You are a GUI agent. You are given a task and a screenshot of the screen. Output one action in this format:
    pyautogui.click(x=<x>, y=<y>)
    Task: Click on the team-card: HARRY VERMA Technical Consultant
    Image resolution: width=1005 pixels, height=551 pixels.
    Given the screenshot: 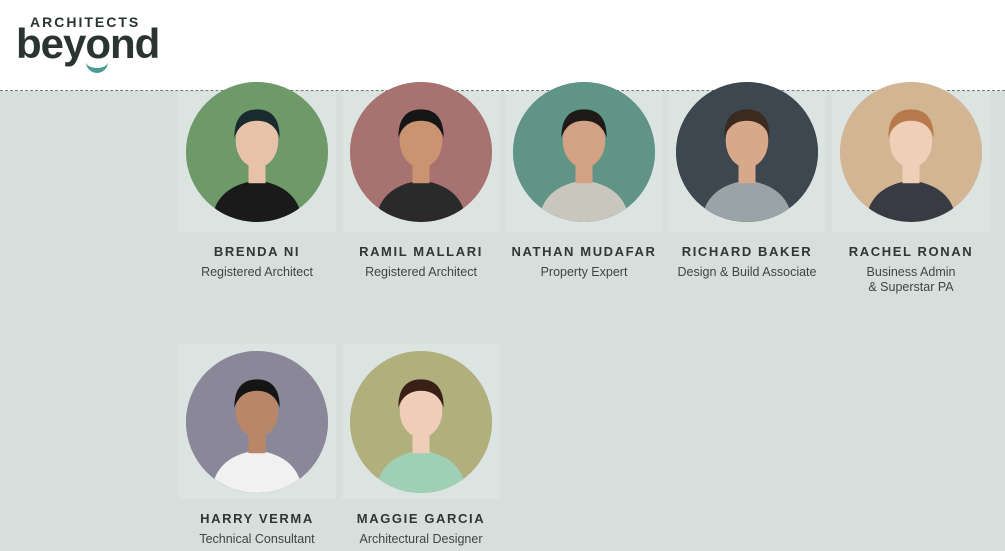 What is the action you would take?
    pyautogui.click(x=257, y=445)
    